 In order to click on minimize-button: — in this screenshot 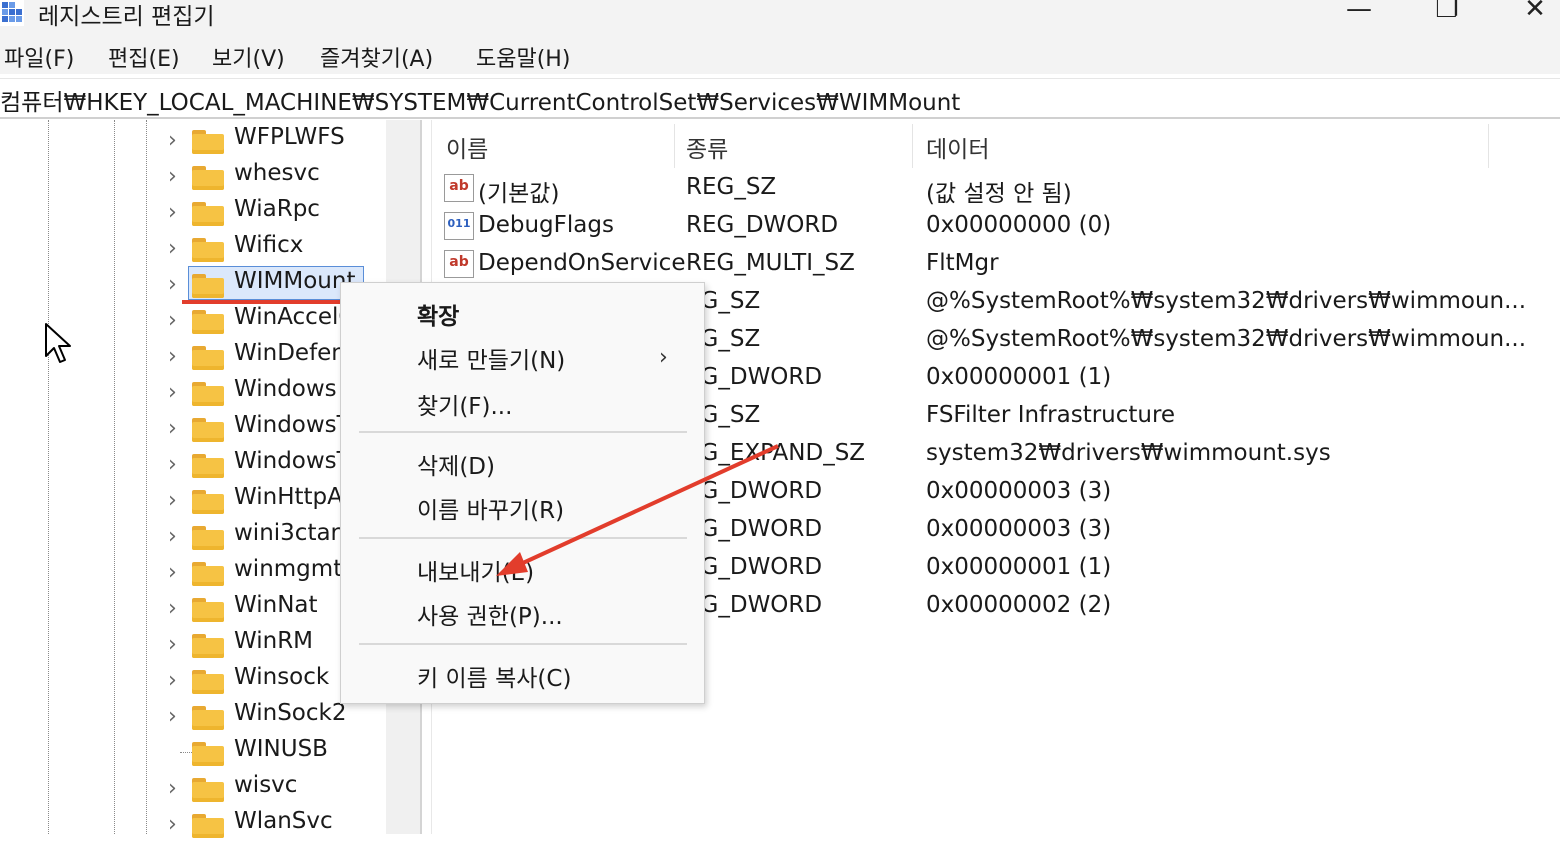, I will do `click(1359, 14)`.